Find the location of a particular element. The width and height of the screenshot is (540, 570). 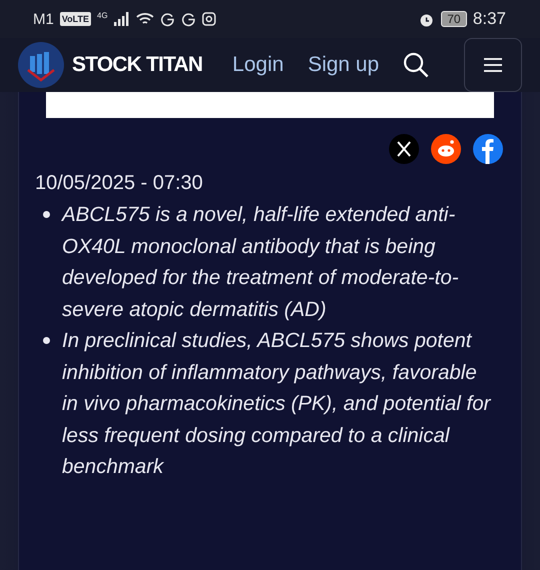

x-logo-icon is located at coordinates (404, 149).